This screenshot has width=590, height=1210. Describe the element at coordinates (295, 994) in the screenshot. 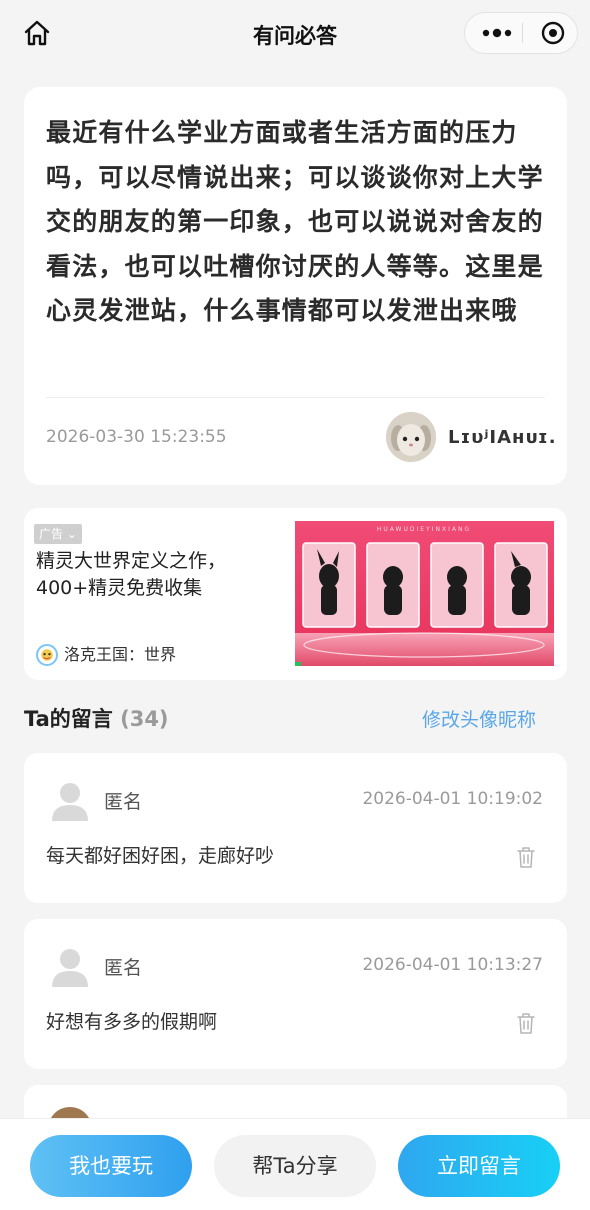

I see `message-card: 匿名 2026-04-01 10:13:27 好想有多多的假期啊` at that location.